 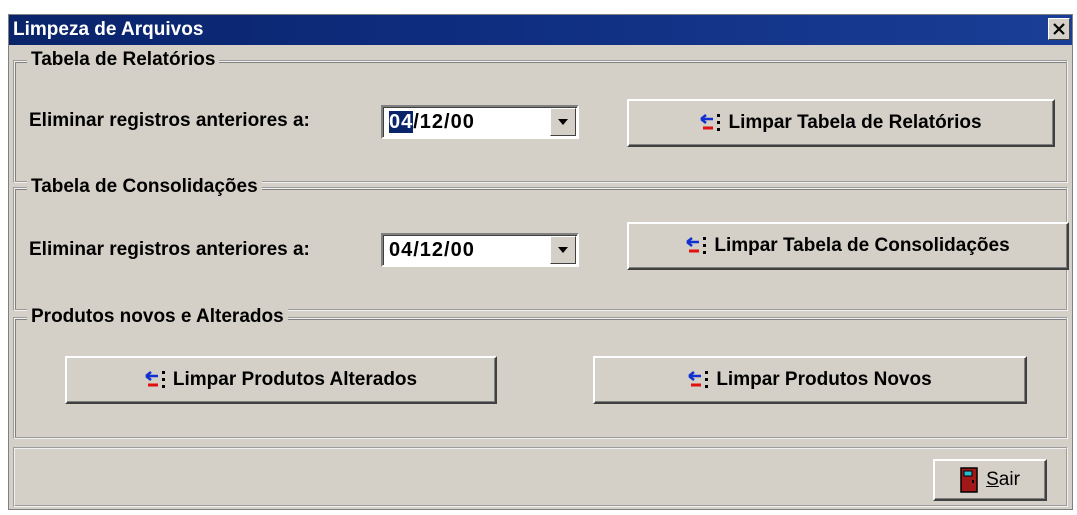 What do you see at coordinates (862, 245) in the screenshot?
I see `clear-consolidacoes-label: Limpar Tabela de Consolidações` at bounding box center [862, 245].